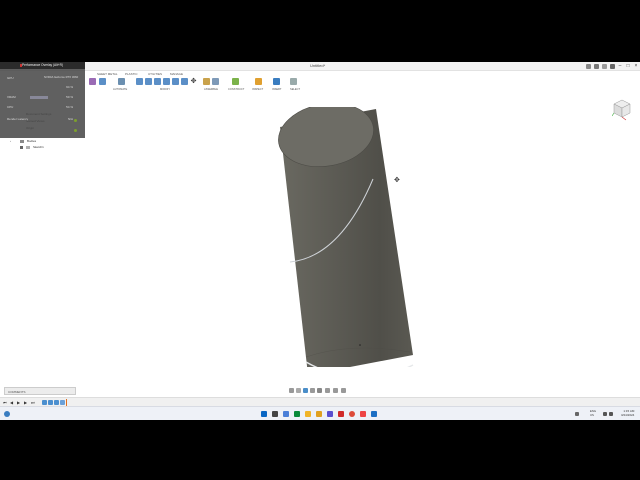  What do you see at coordinates (604, 66) in the screenshot?
I see `job-status-icon` at bounding box center [604, 66].